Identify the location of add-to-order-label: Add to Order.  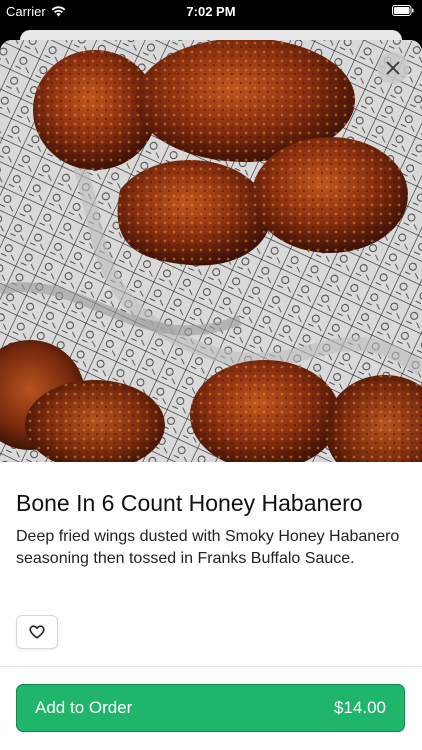
(84, 707).